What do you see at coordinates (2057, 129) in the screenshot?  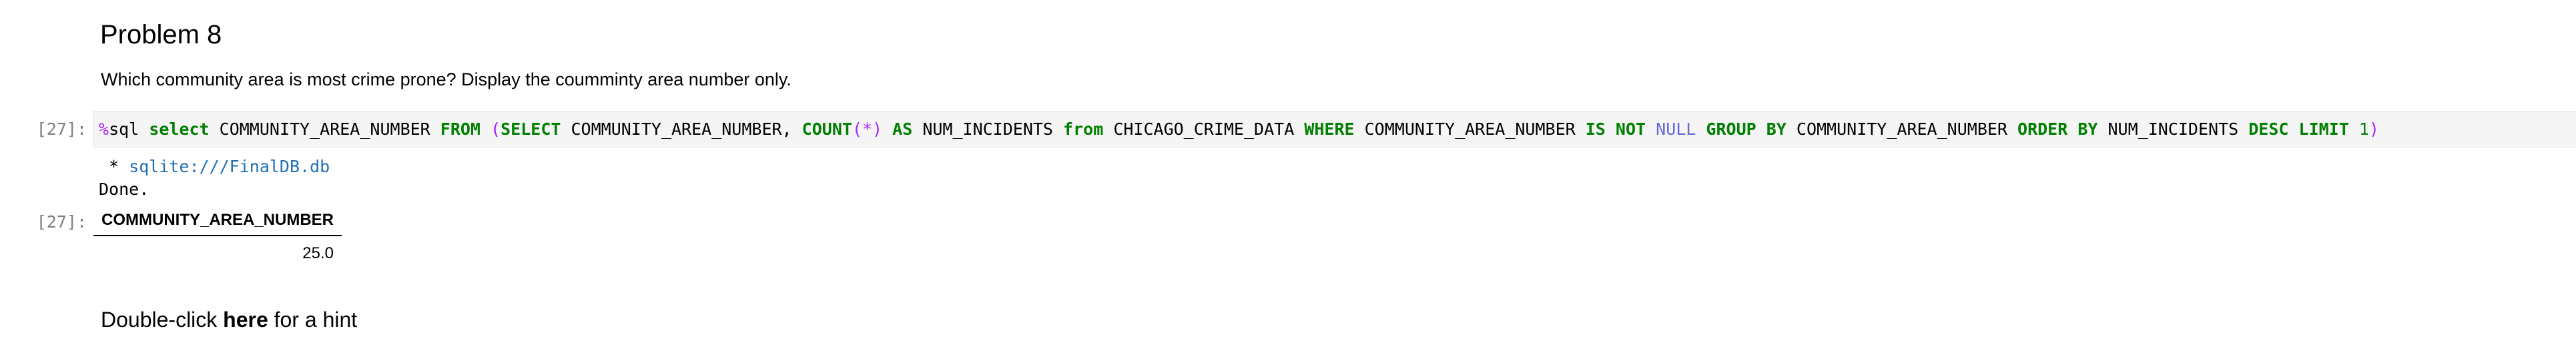 I see `code-token: ORDER BY` at bounding box center [2057, 129].